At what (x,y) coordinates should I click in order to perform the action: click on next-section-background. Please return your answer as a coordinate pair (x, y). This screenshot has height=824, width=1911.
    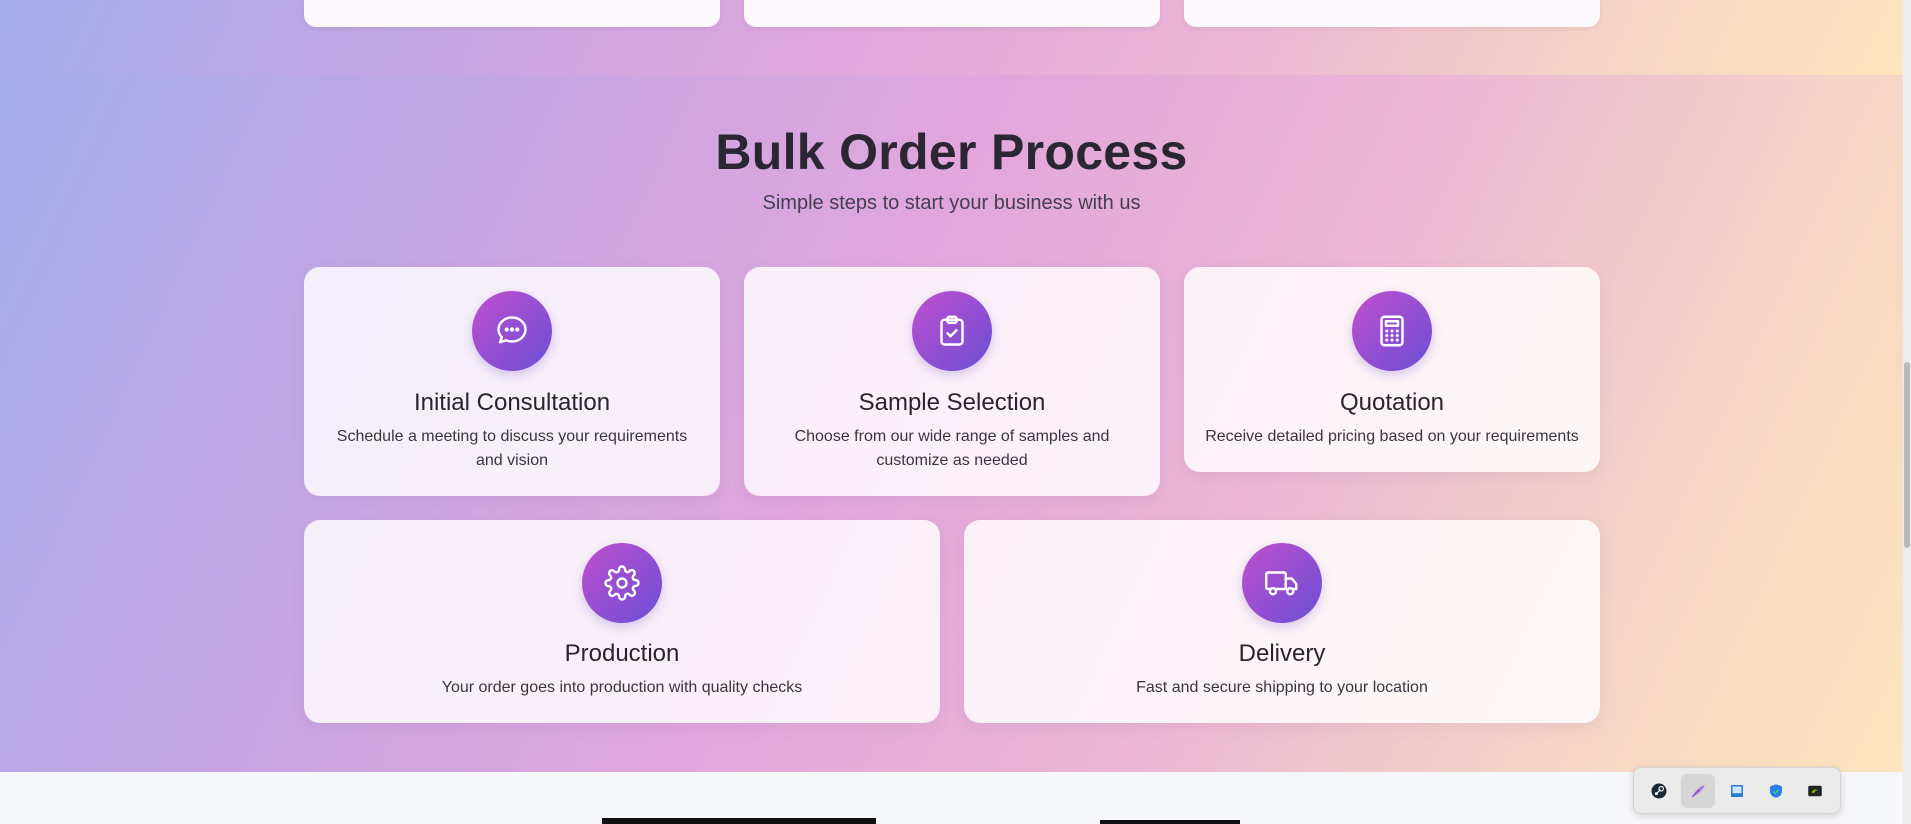
    Looking at the image, I should click on (951, 798).